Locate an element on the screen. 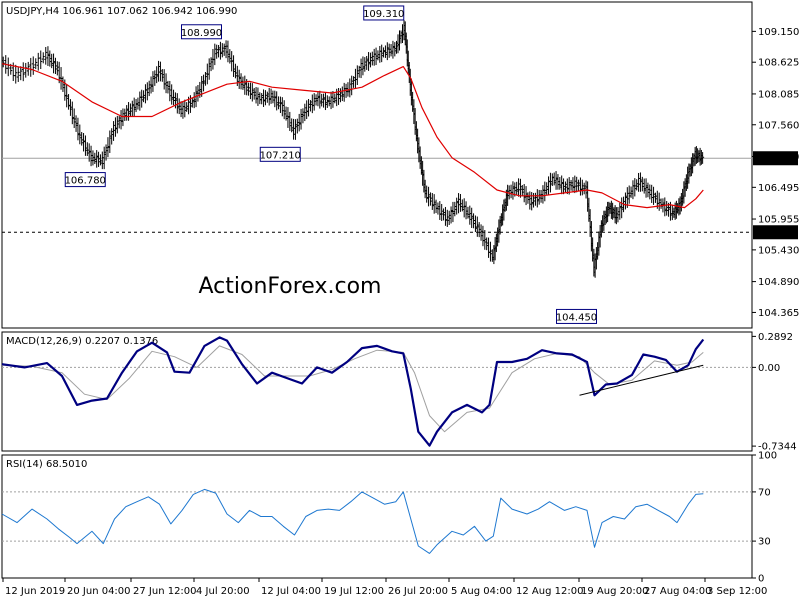 This screenshot has height=600, width=800. macd-title: MACD(12,26,9) 0.2207 0.1376 is located at coordinates (82, 341).